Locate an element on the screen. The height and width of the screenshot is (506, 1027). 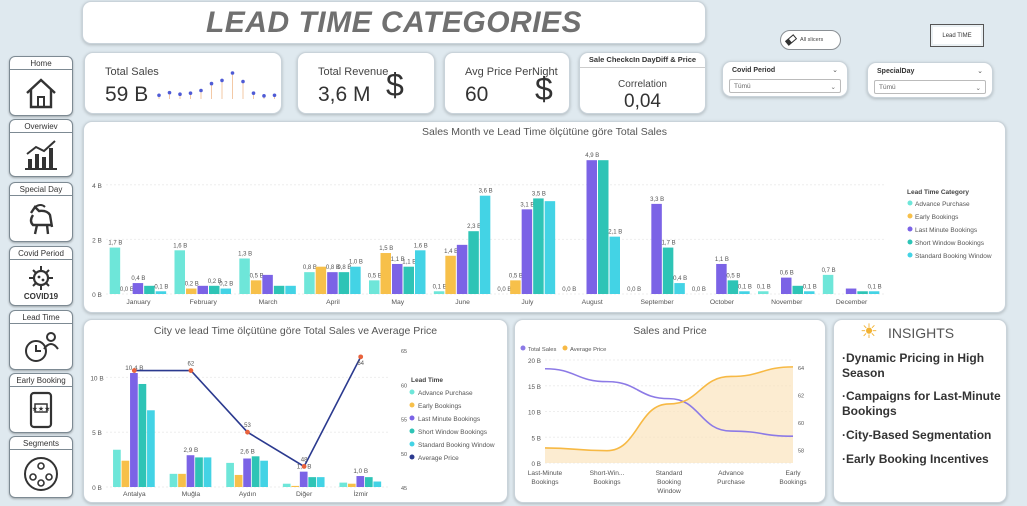
all-slicers-button: All slicers is located at coordinates (810, 40).